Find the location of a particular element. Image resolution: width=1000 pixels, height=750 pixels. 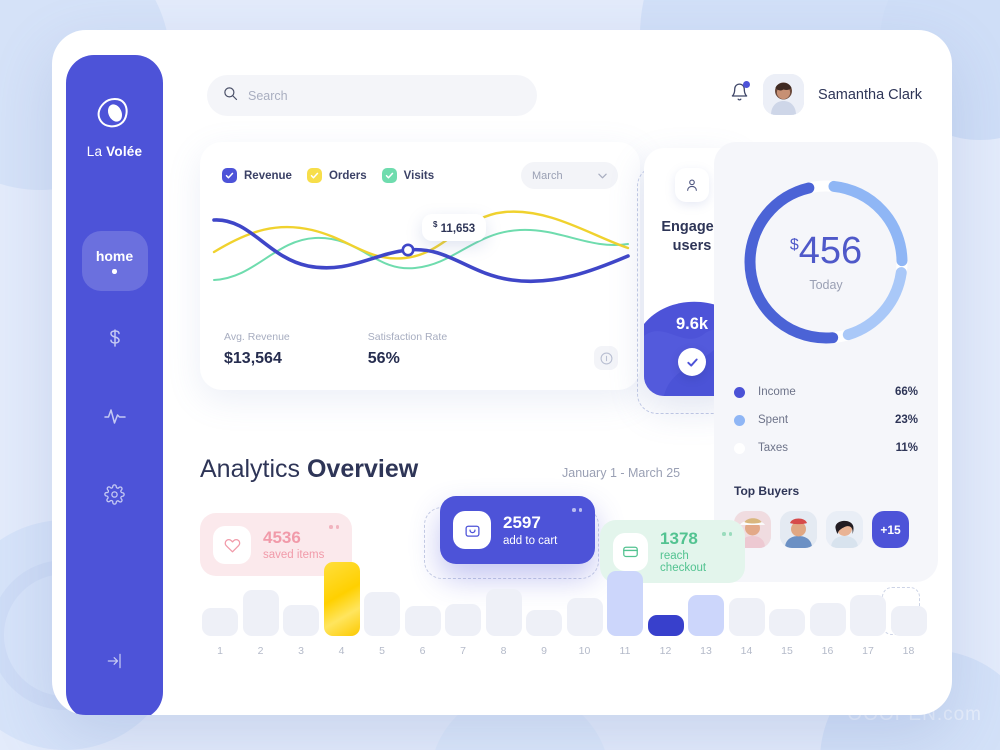

brand-bold: Volée is located at coordinates (124, 151).